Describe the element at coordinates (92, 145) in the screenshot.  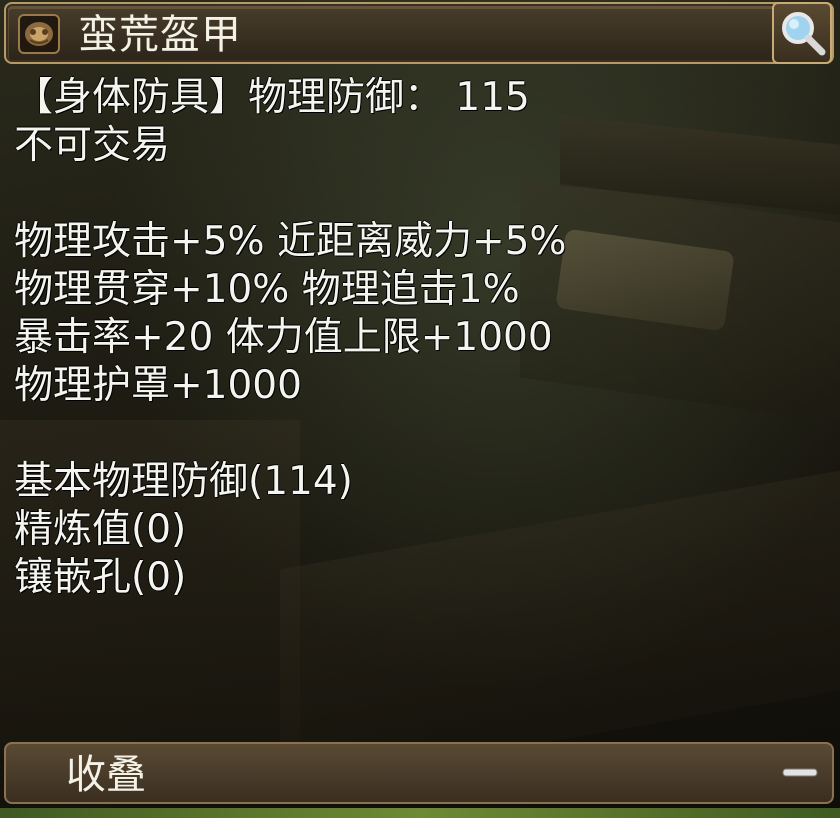
I see `trade-status-line: 不可交易` at that location.